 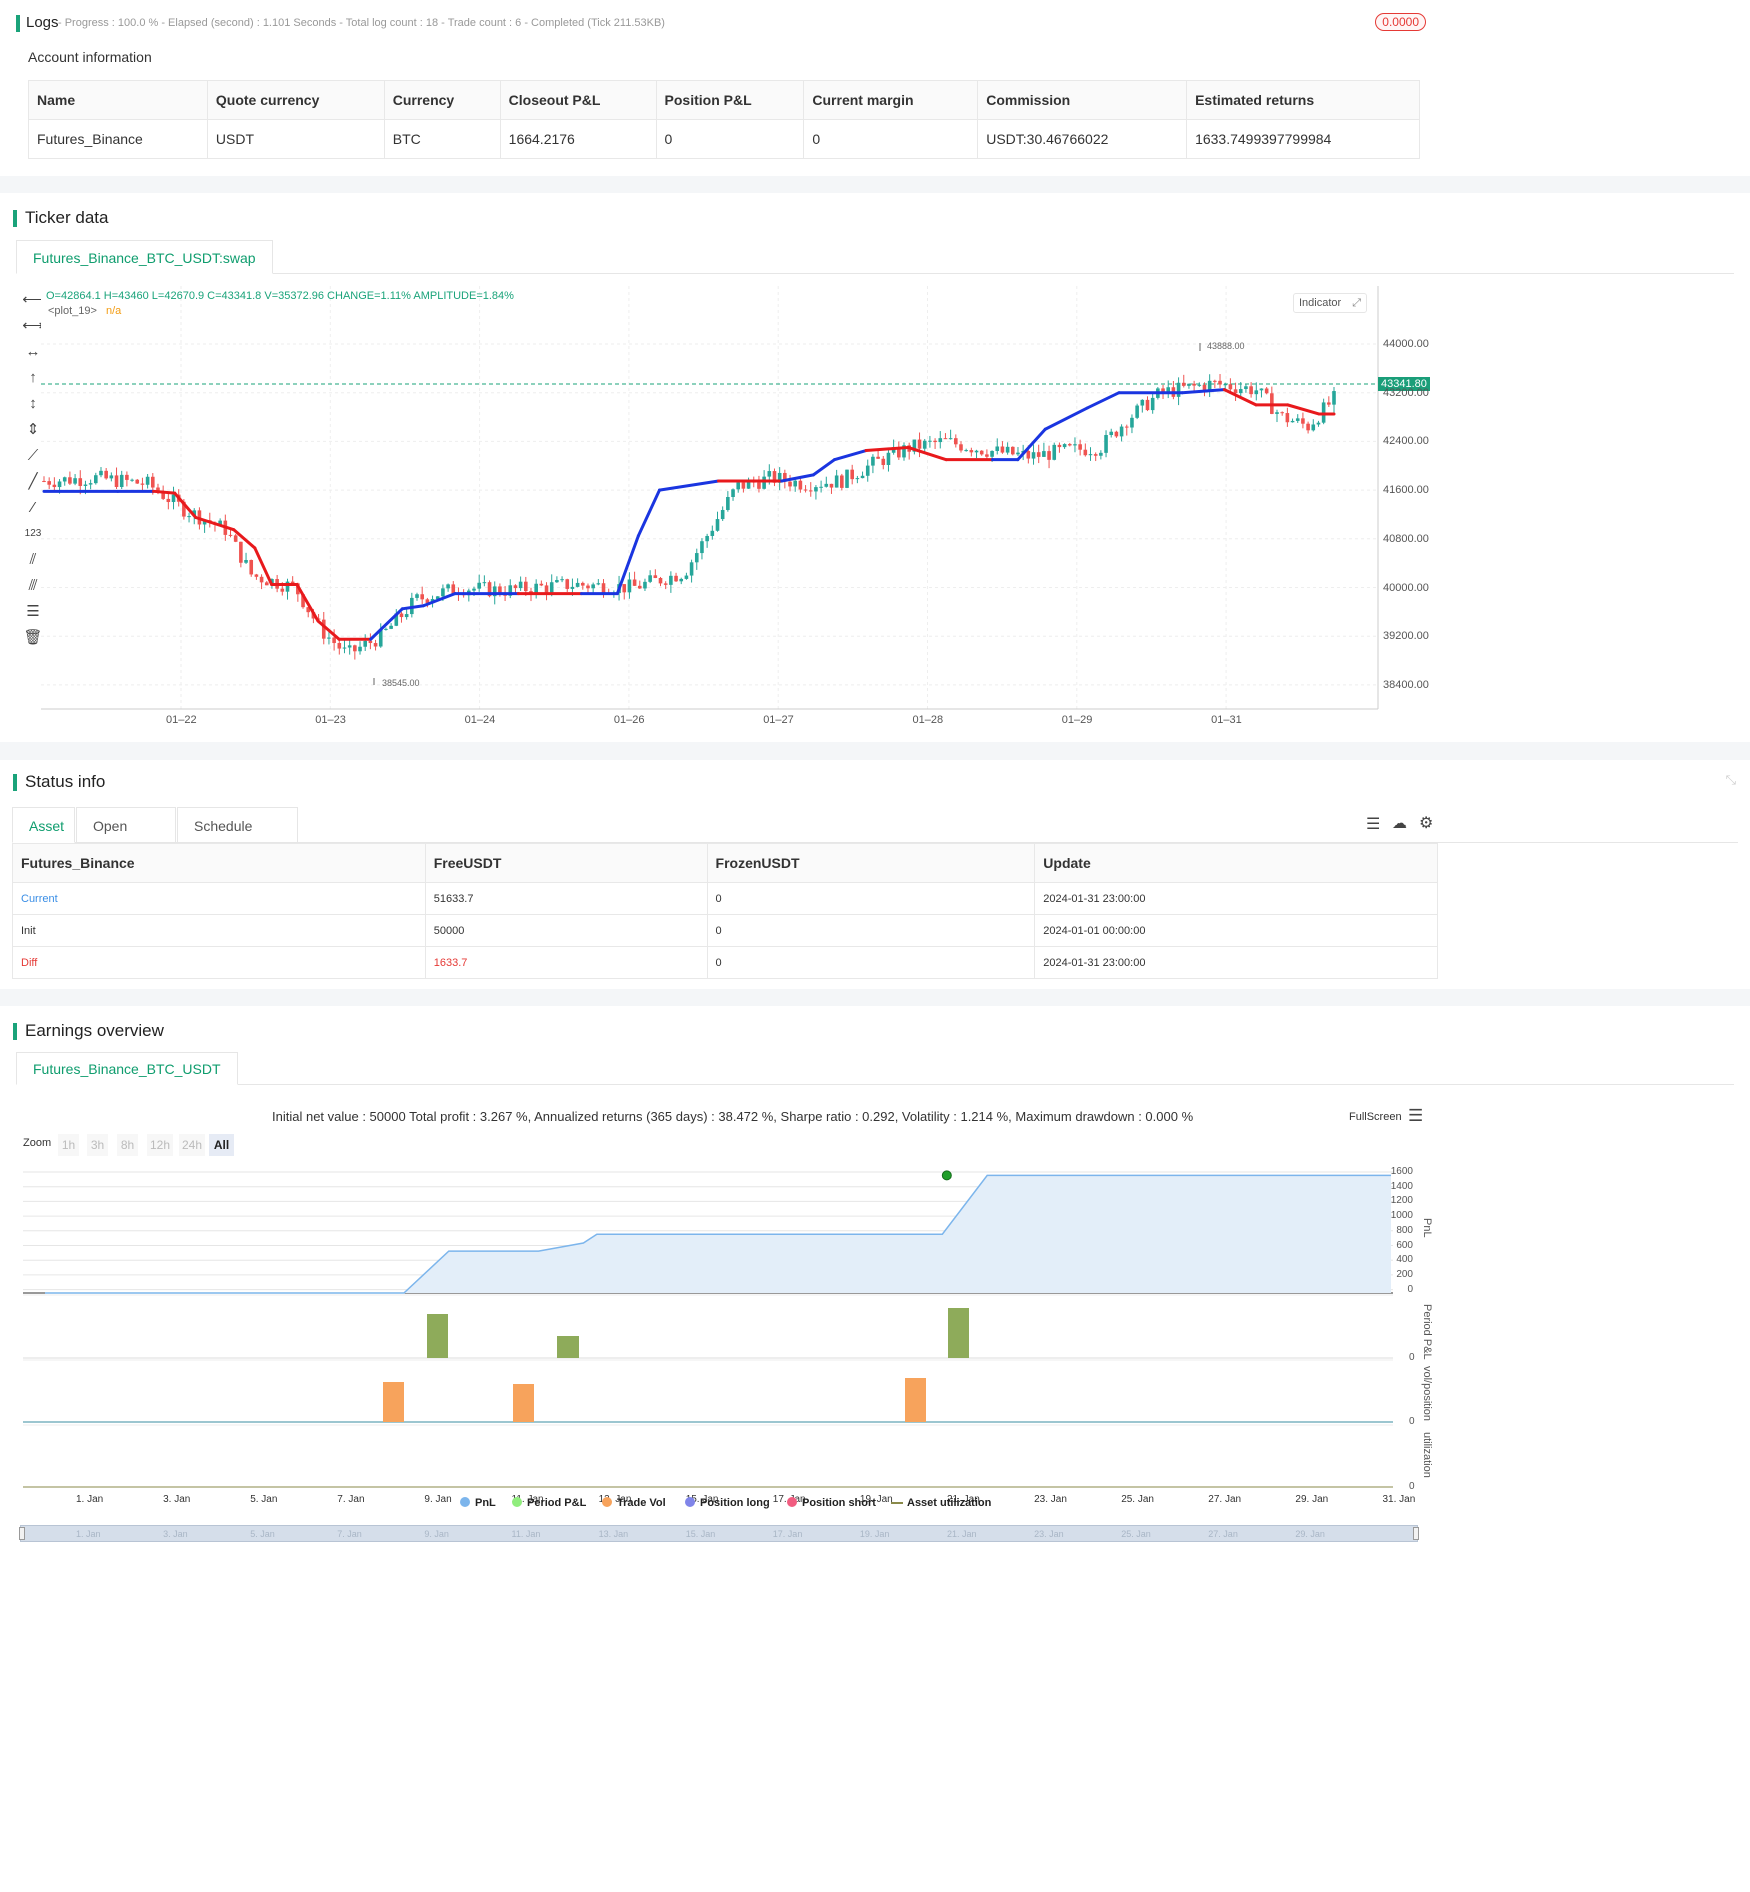 What do you see at coordinates (1401, 1216) in the screenshot?
I see `pnl-axis-tick: 1000` at bounding box center [1401, 1216].